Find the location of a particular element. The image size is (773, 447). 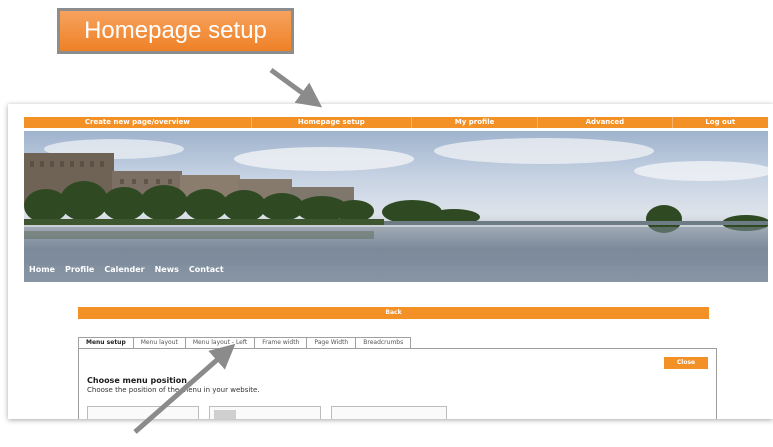

tab-page-width: Page Width is located at coordinates (331, 342).